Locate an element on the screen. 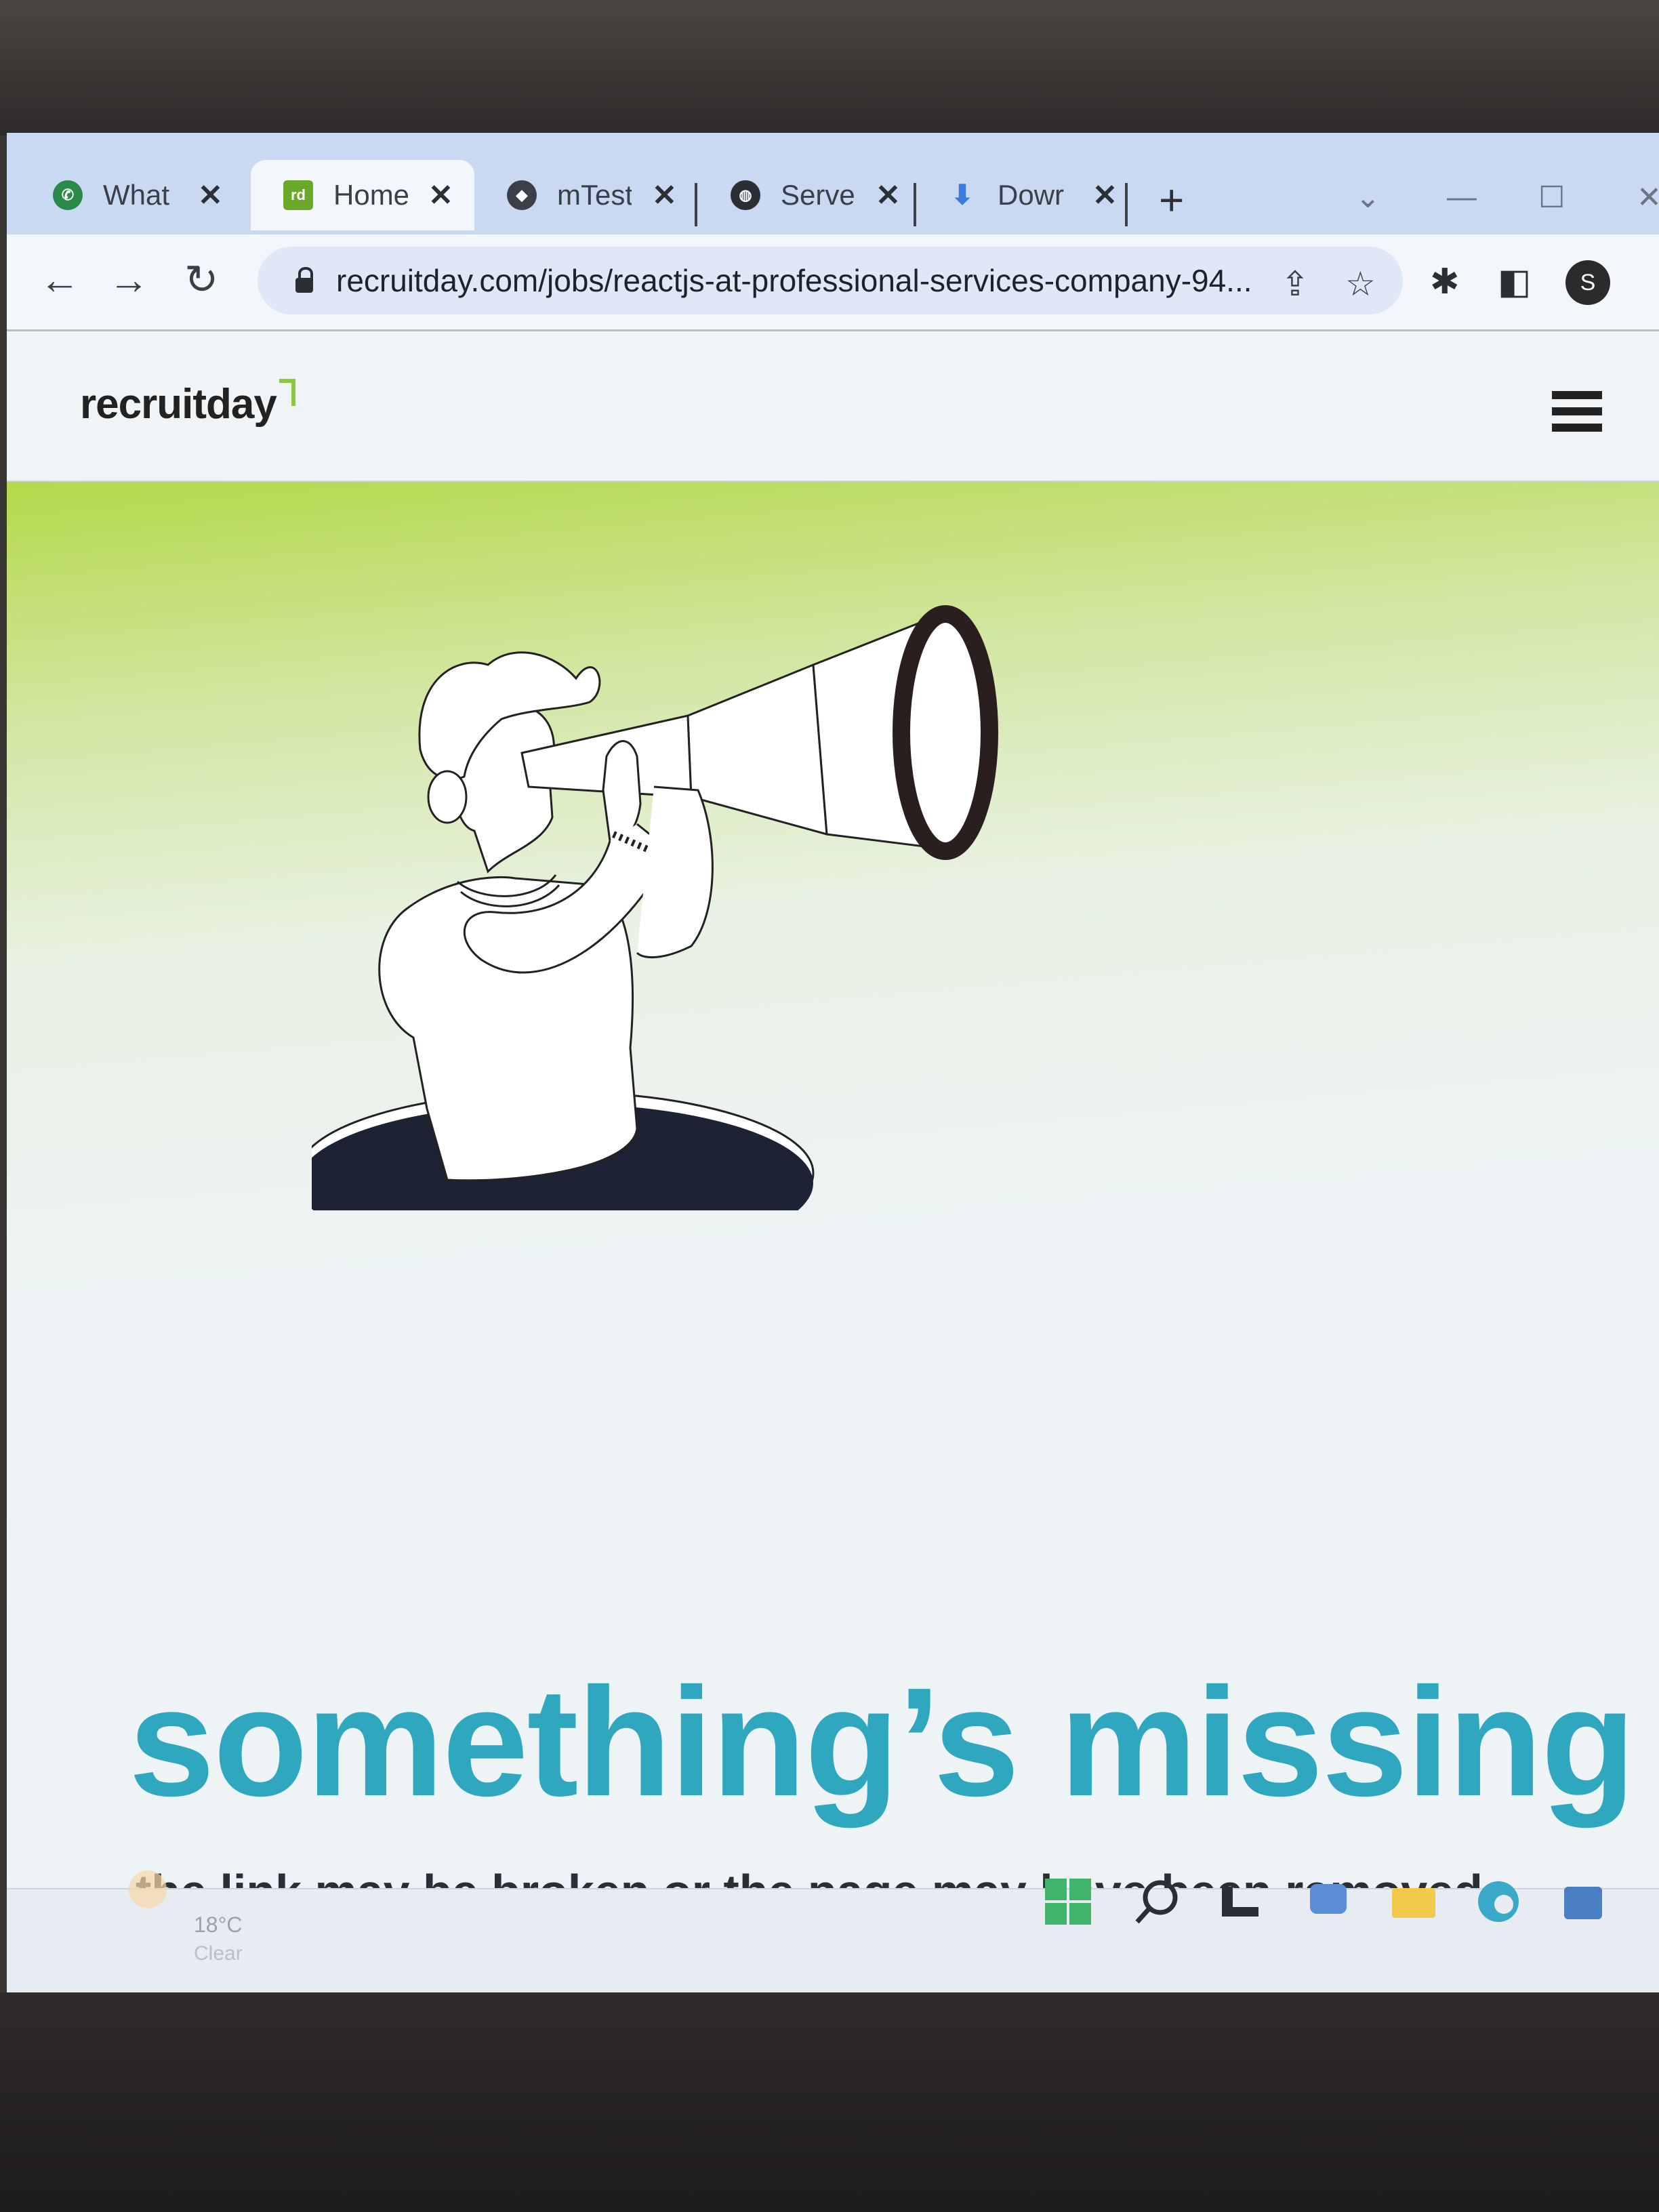 Image resolution: width=1659 pixels, height=2212 pixels. maximize-icon: ☐ is located at coordinates (1551, 198).